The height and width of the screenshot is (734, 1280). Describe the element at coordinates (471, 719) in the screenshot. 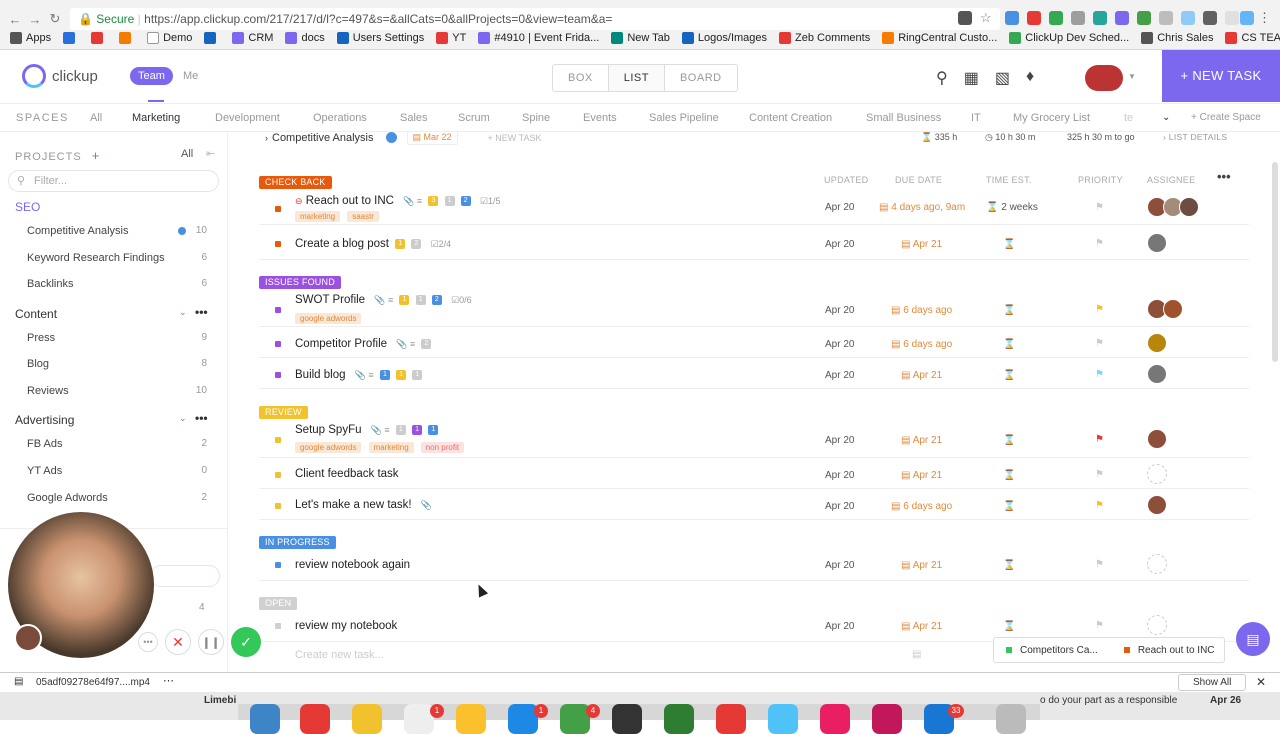

I see `photos-icon` at that location.